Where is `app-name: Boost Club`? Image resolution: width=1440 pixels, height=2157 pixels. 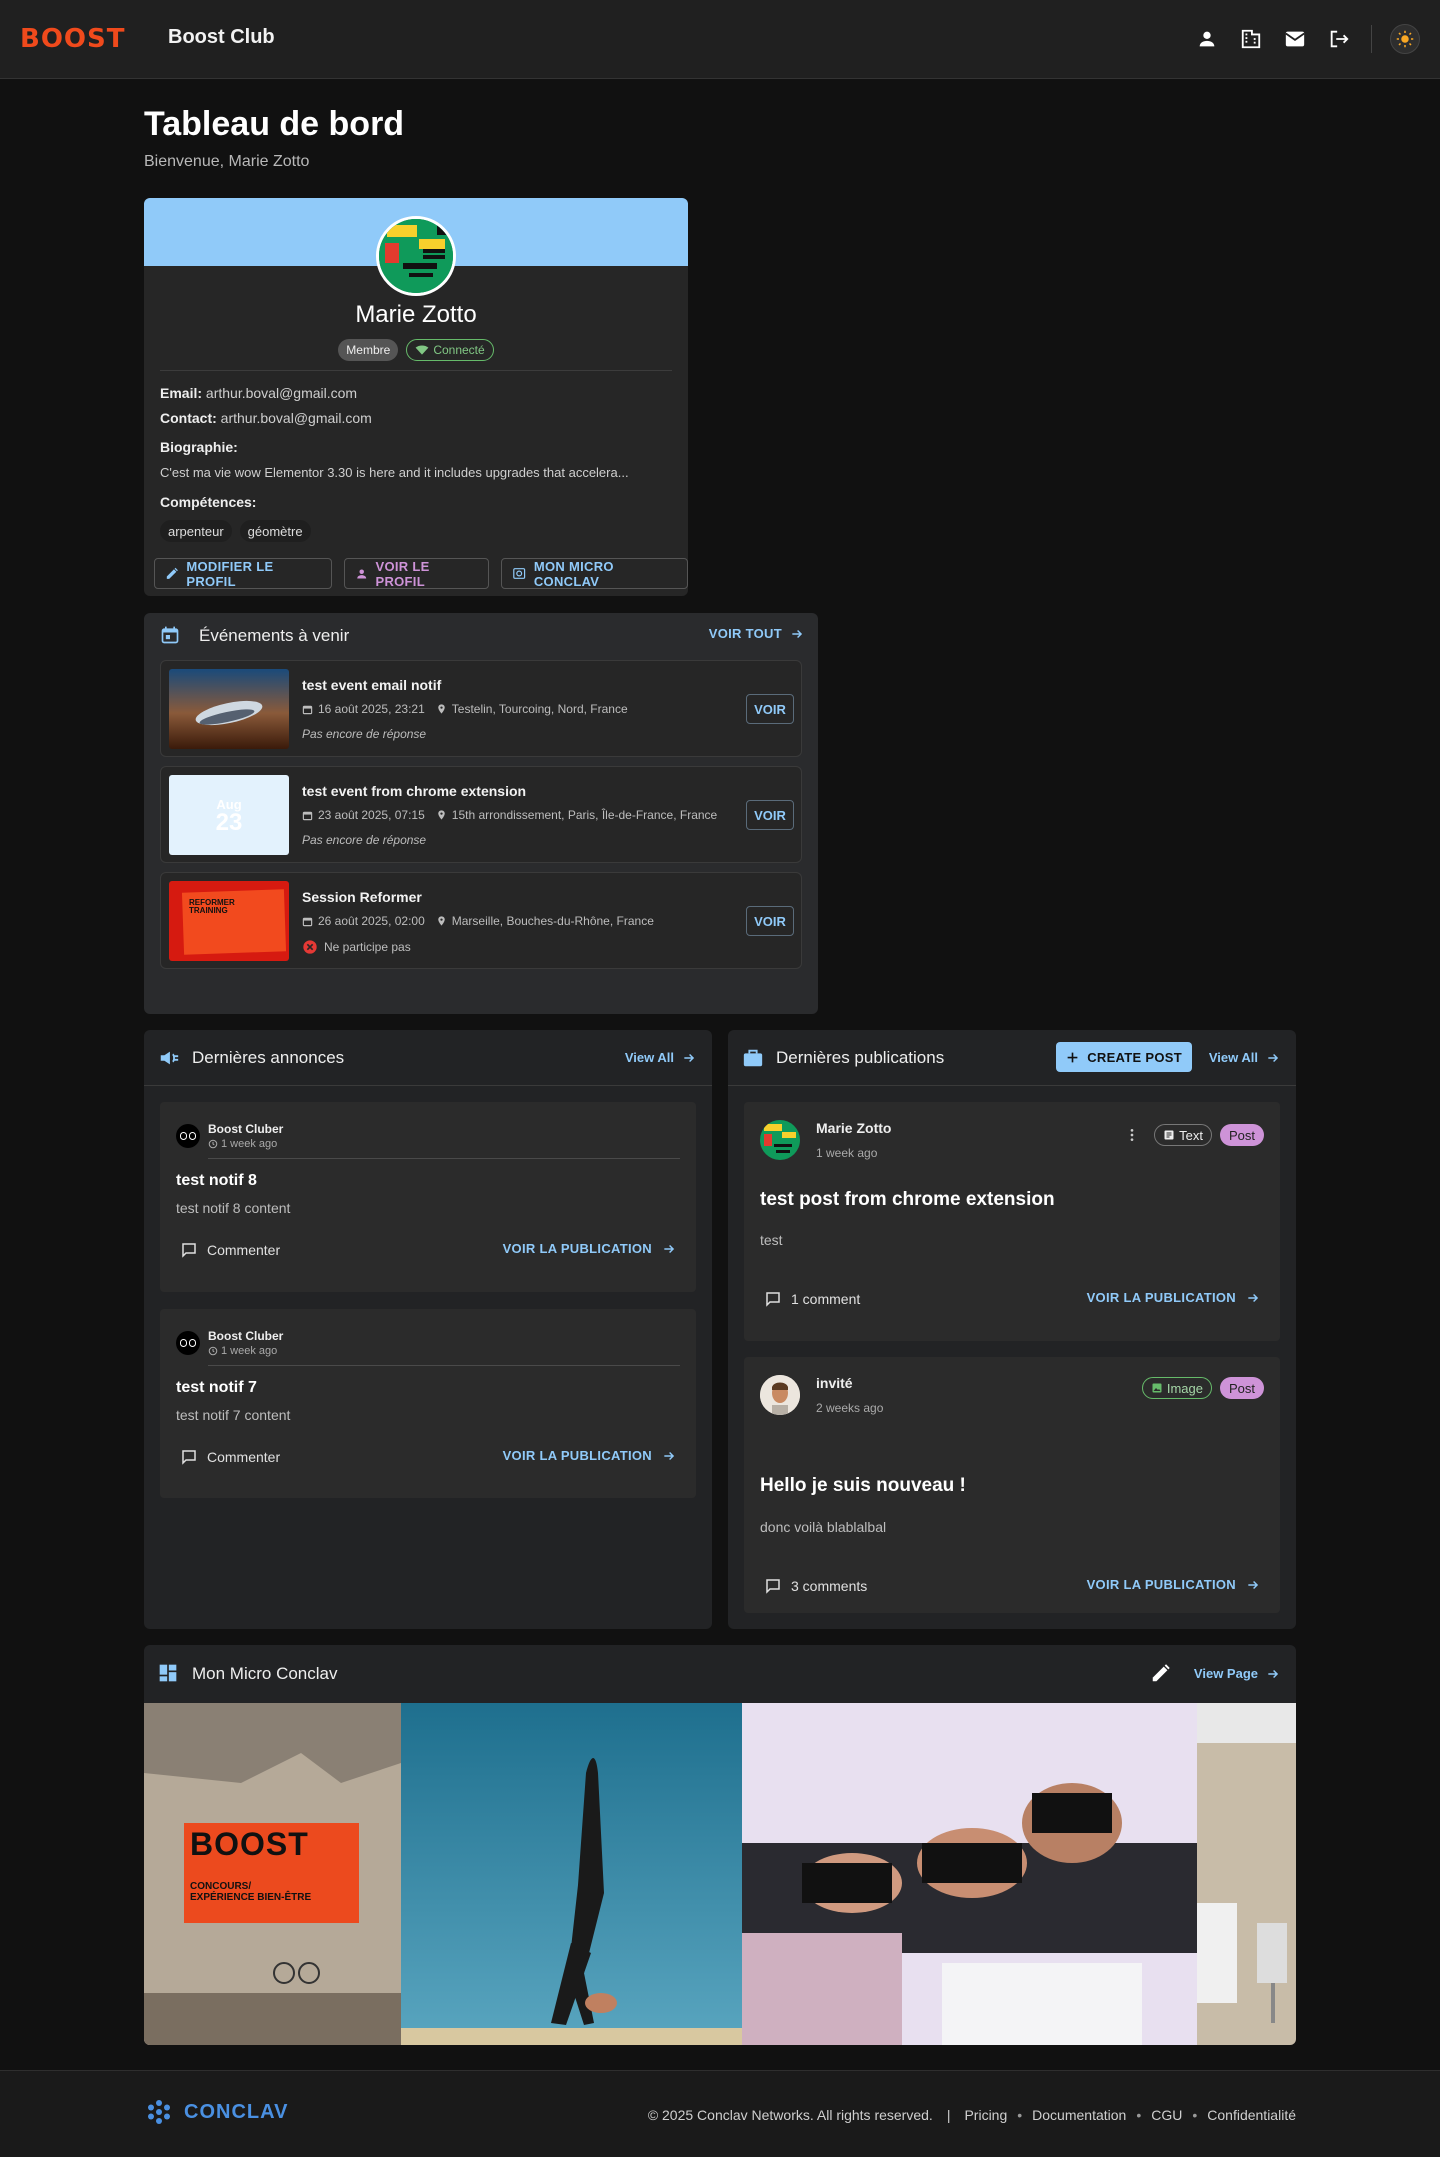 app-name: Boost Club is located at coordinates (221, 37).